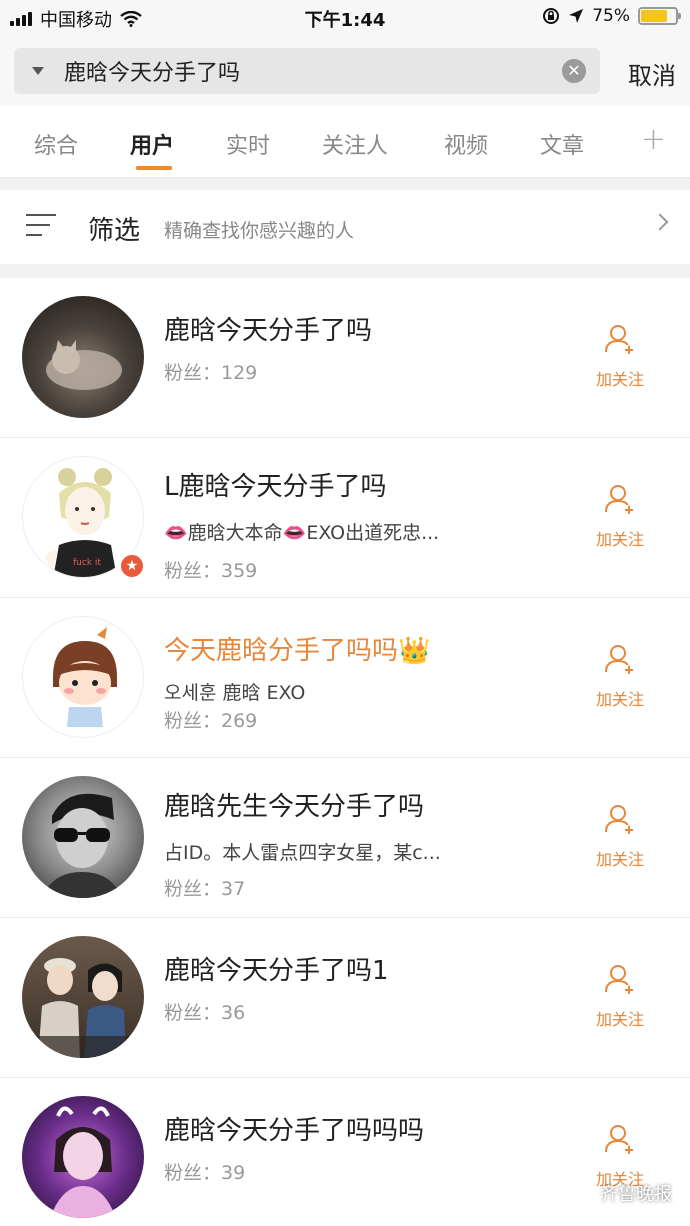 This screenshot has height=1226, width=690. What do you see at coordinates (345, 18) in the screenshot?
I see `status-bar: 中国移动 下午1:44 75%` at bounding box center [345, 18].